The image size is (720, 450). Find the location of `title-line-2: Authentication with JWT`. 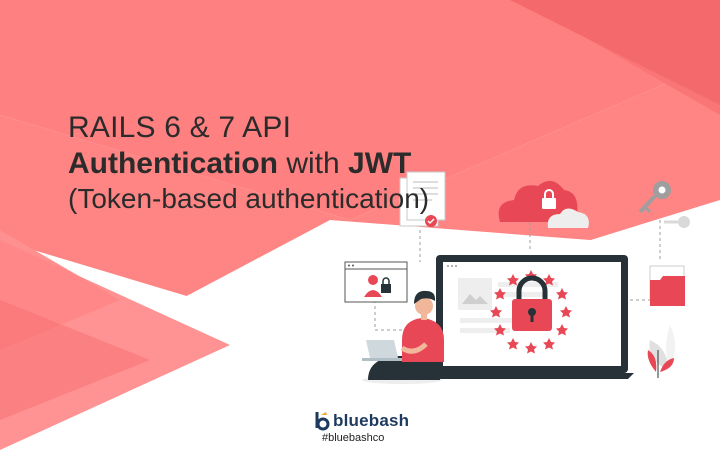

title-line-2: Authentication with JWT is located at coordinates (248, 164).